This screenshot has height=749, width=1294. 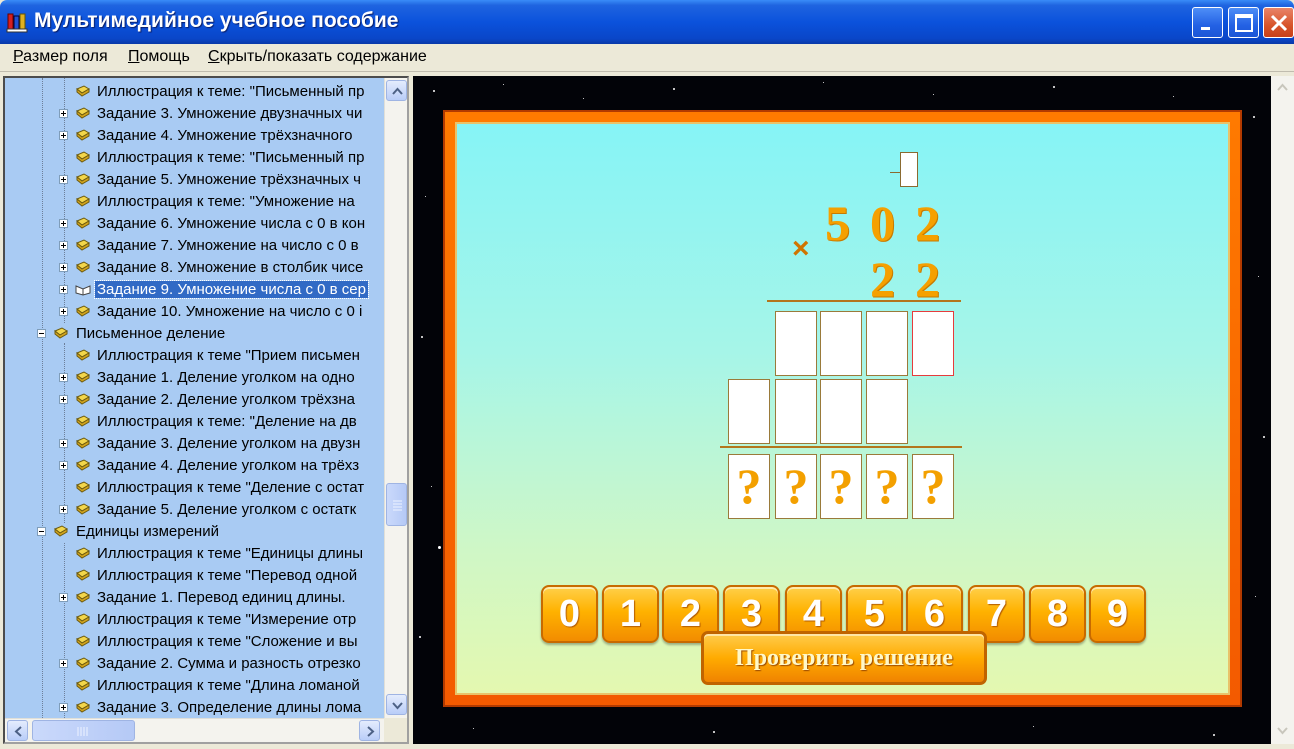 I want to click on tree-item: Письменное деление, so click(x=195, y=334).